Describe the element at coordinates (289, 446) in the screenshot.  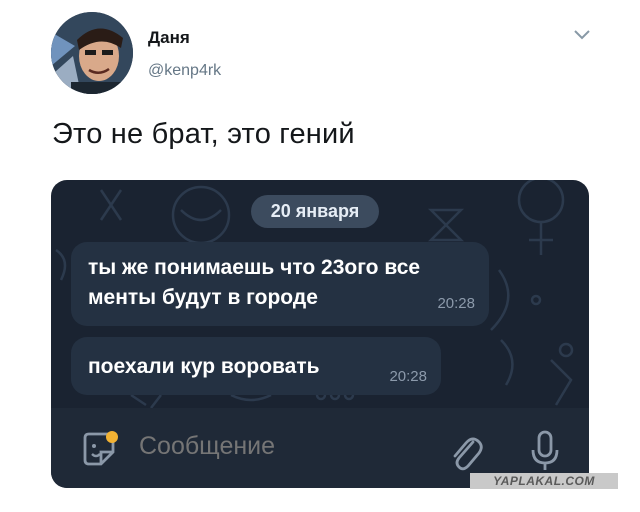
I see `message-input` at that location.